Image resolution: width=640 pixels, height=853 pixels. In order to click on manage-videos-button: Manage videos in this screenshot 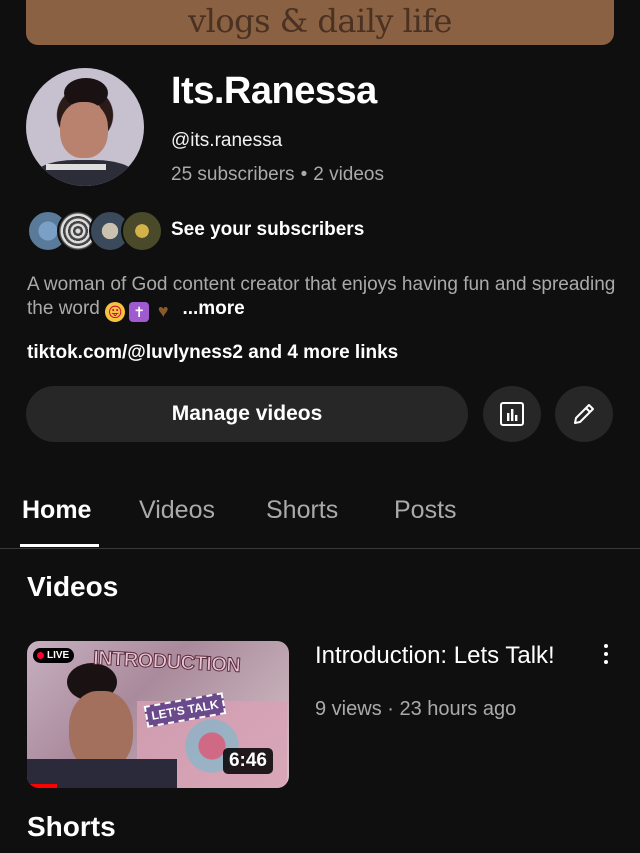, I will do `click(247, 414)`.